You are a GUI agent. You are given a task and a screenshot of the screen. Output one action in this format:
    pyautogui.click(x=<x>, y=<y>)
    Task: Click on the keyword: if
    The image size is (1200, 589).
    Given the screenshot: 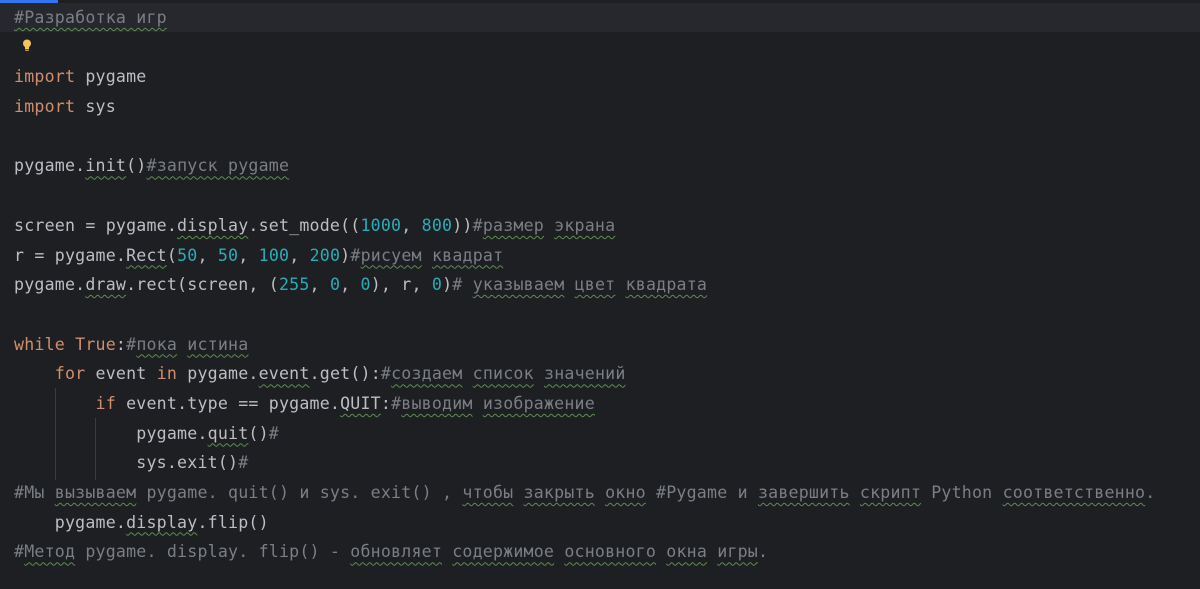 What is the action you would take?
    pyautogui.click(x=105, y=403)
    